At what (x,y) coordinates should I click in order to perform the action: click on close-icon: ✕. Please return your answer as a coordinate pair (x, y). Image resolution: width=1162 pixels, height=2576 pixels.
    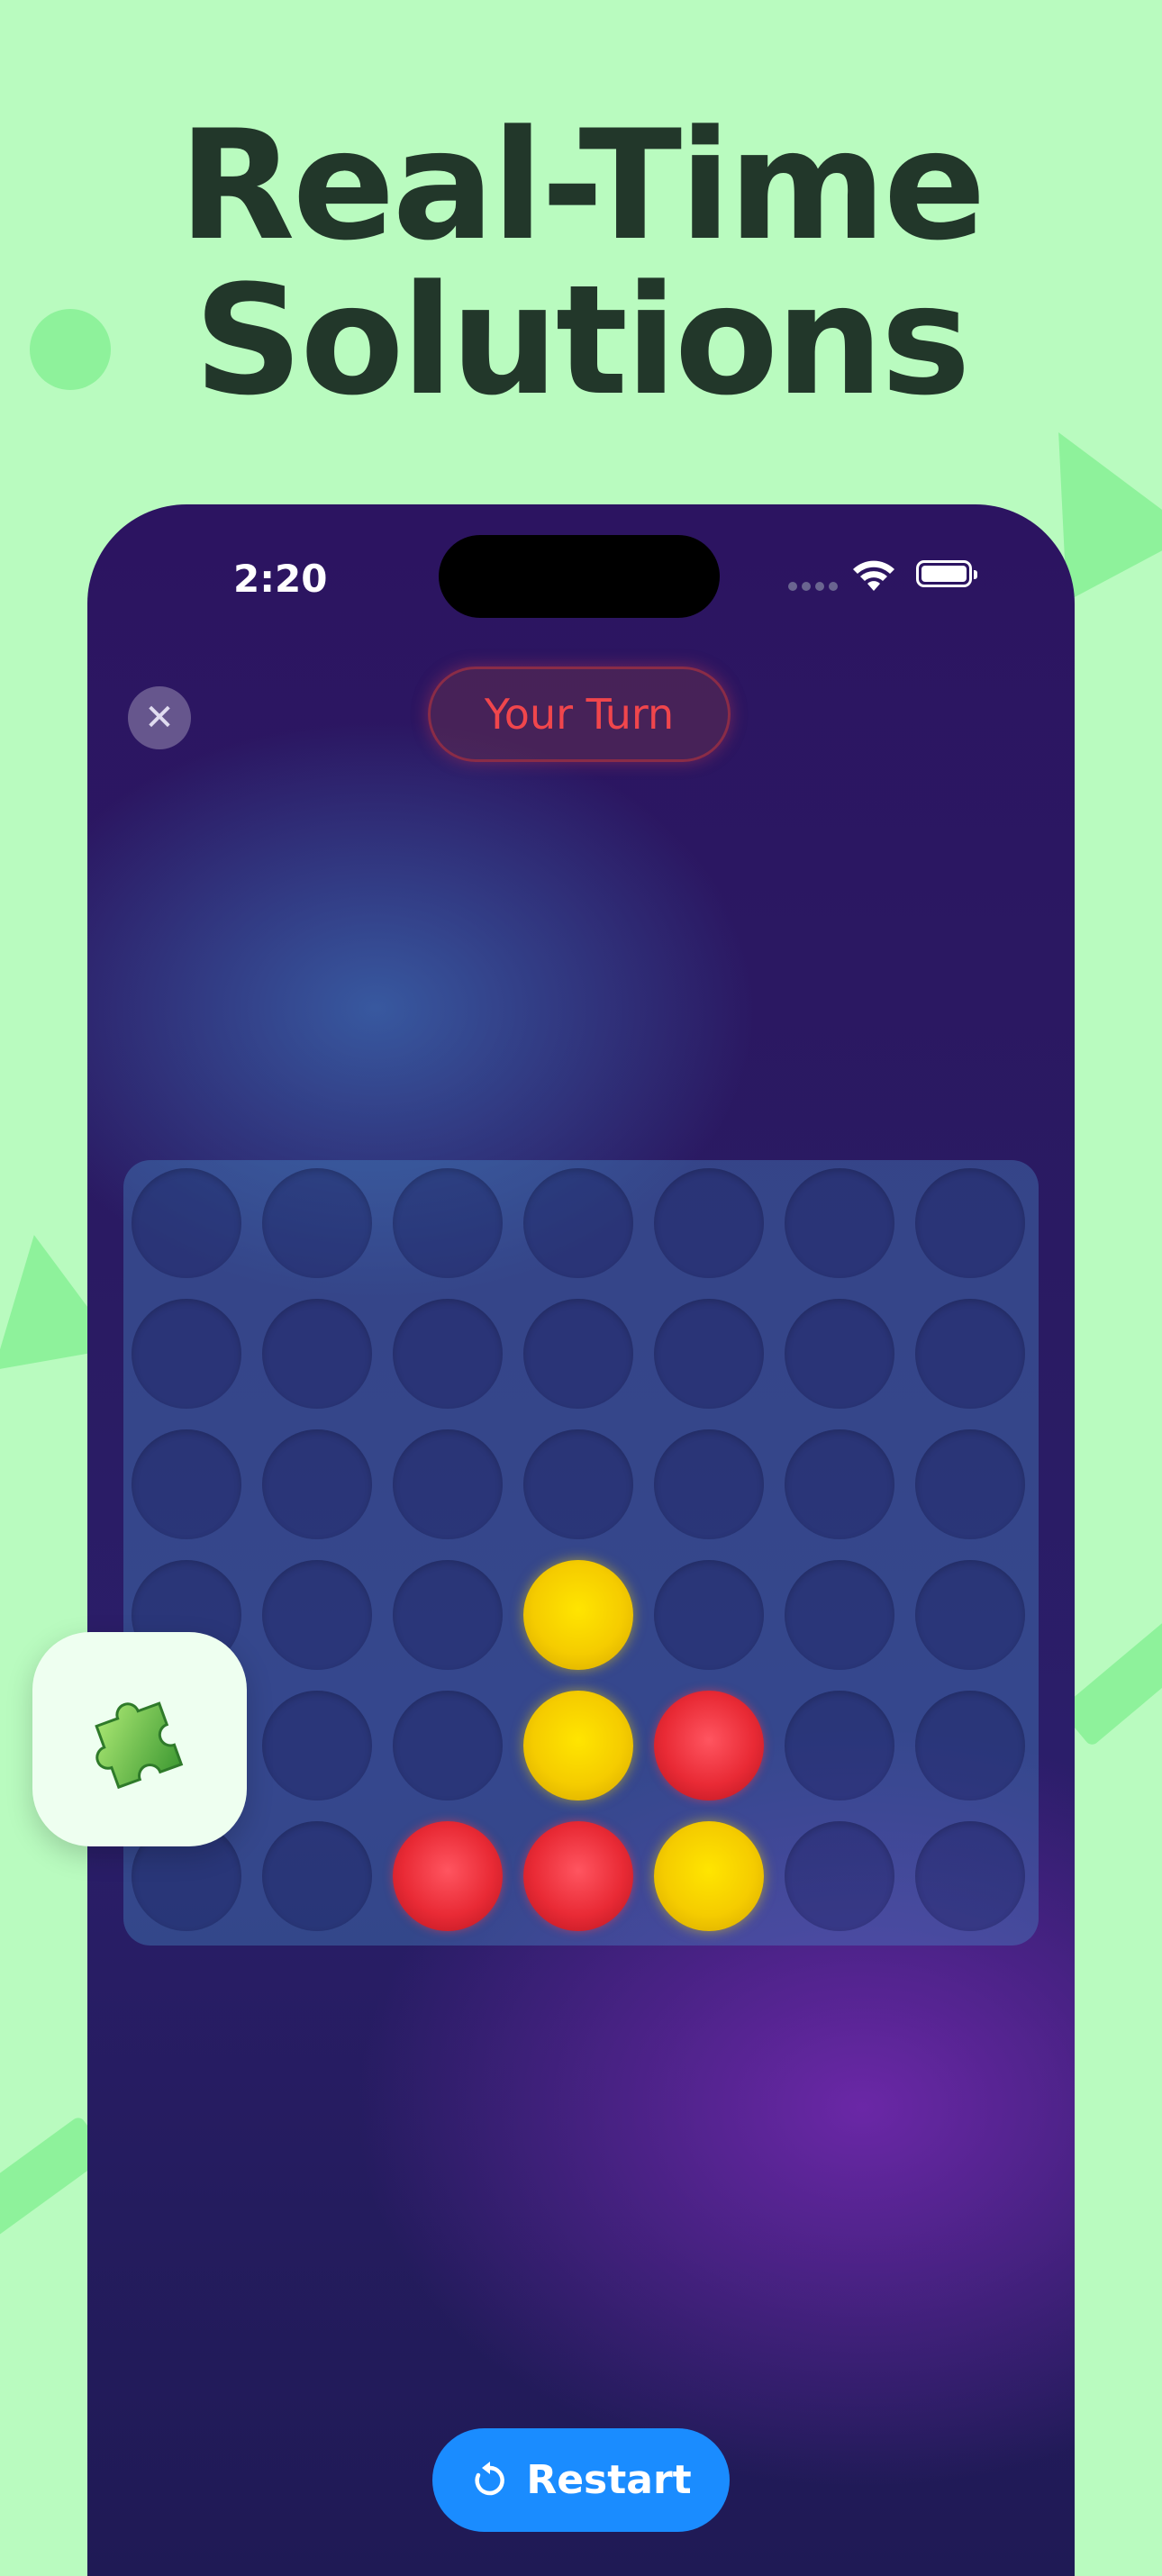
    Looking at the image, I should click on (160, 718).